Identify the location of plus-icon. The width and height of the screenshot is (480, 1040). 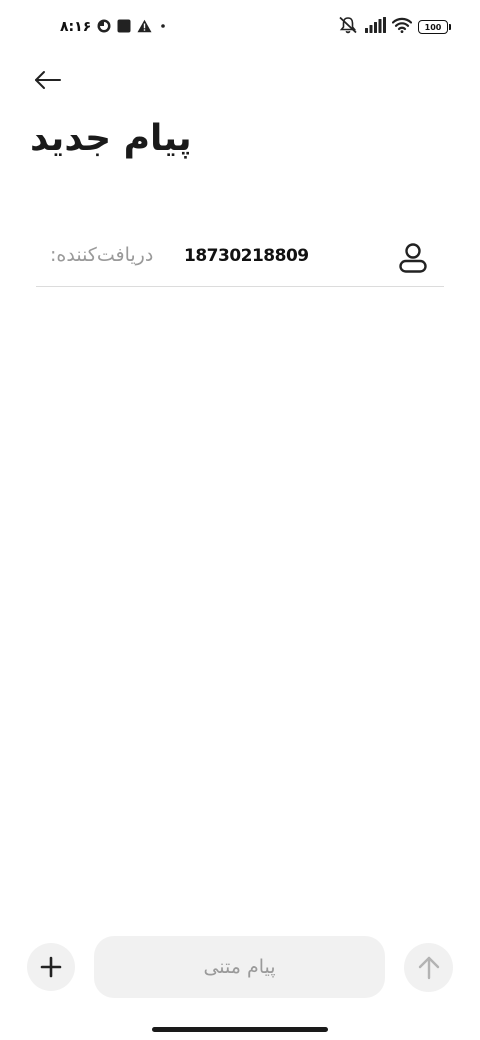
(51, 967).